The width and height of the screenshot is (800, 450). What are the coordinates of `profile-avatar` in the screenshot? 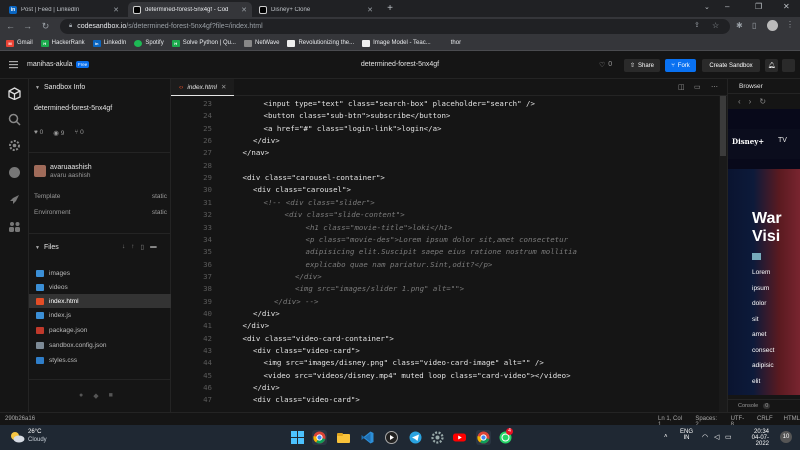 It's located at (772, 25).